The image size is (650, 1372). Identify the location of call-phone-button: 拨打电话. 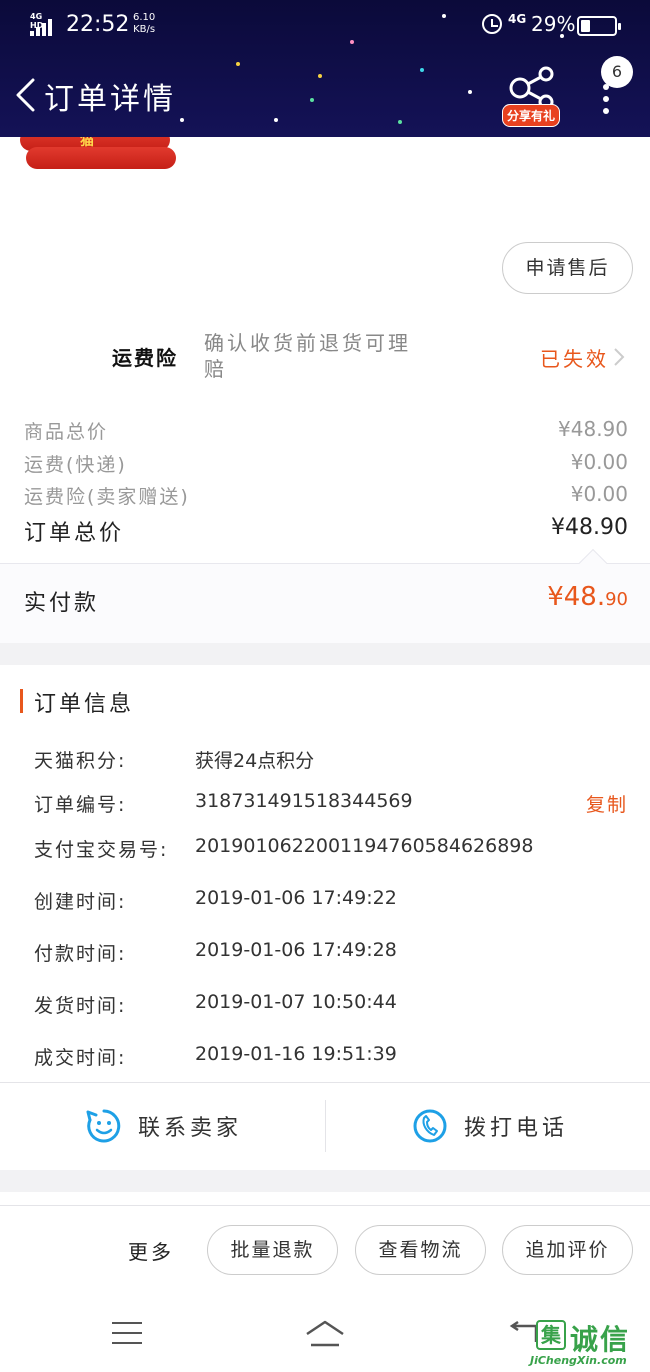
(490, 1126).